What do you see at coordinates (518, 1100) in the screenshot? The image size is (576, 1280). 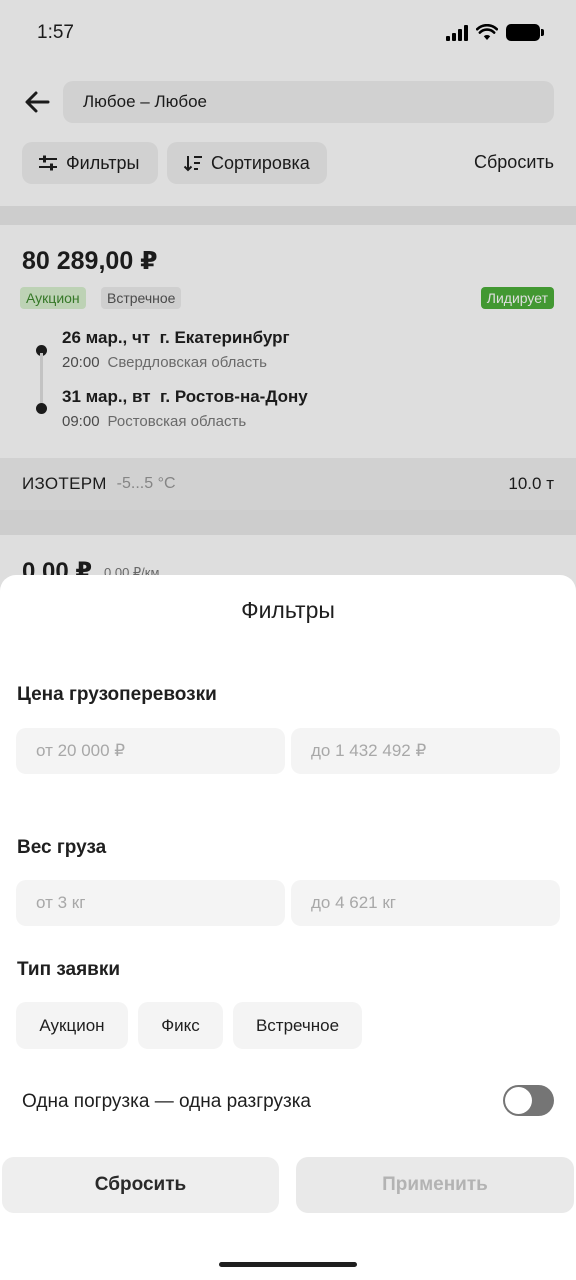 I see `toggle-knob` at bounding box center [518, 1100].